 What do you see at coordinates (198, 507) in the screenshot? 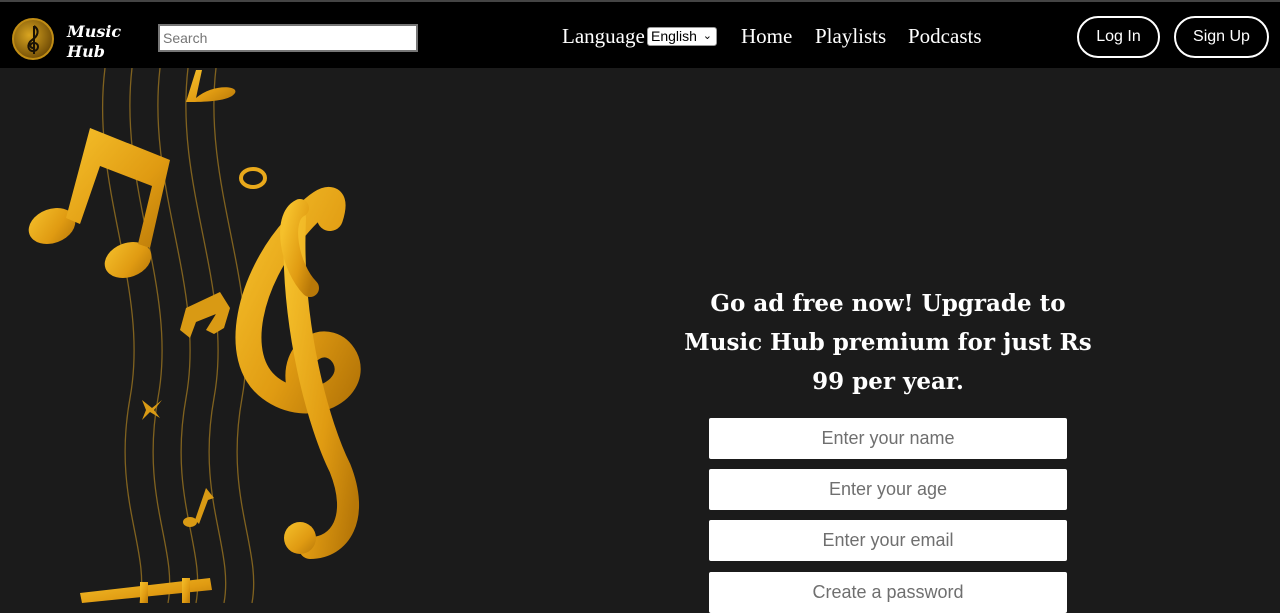
I see `small-note-icon` at bounding box center [198, 507].